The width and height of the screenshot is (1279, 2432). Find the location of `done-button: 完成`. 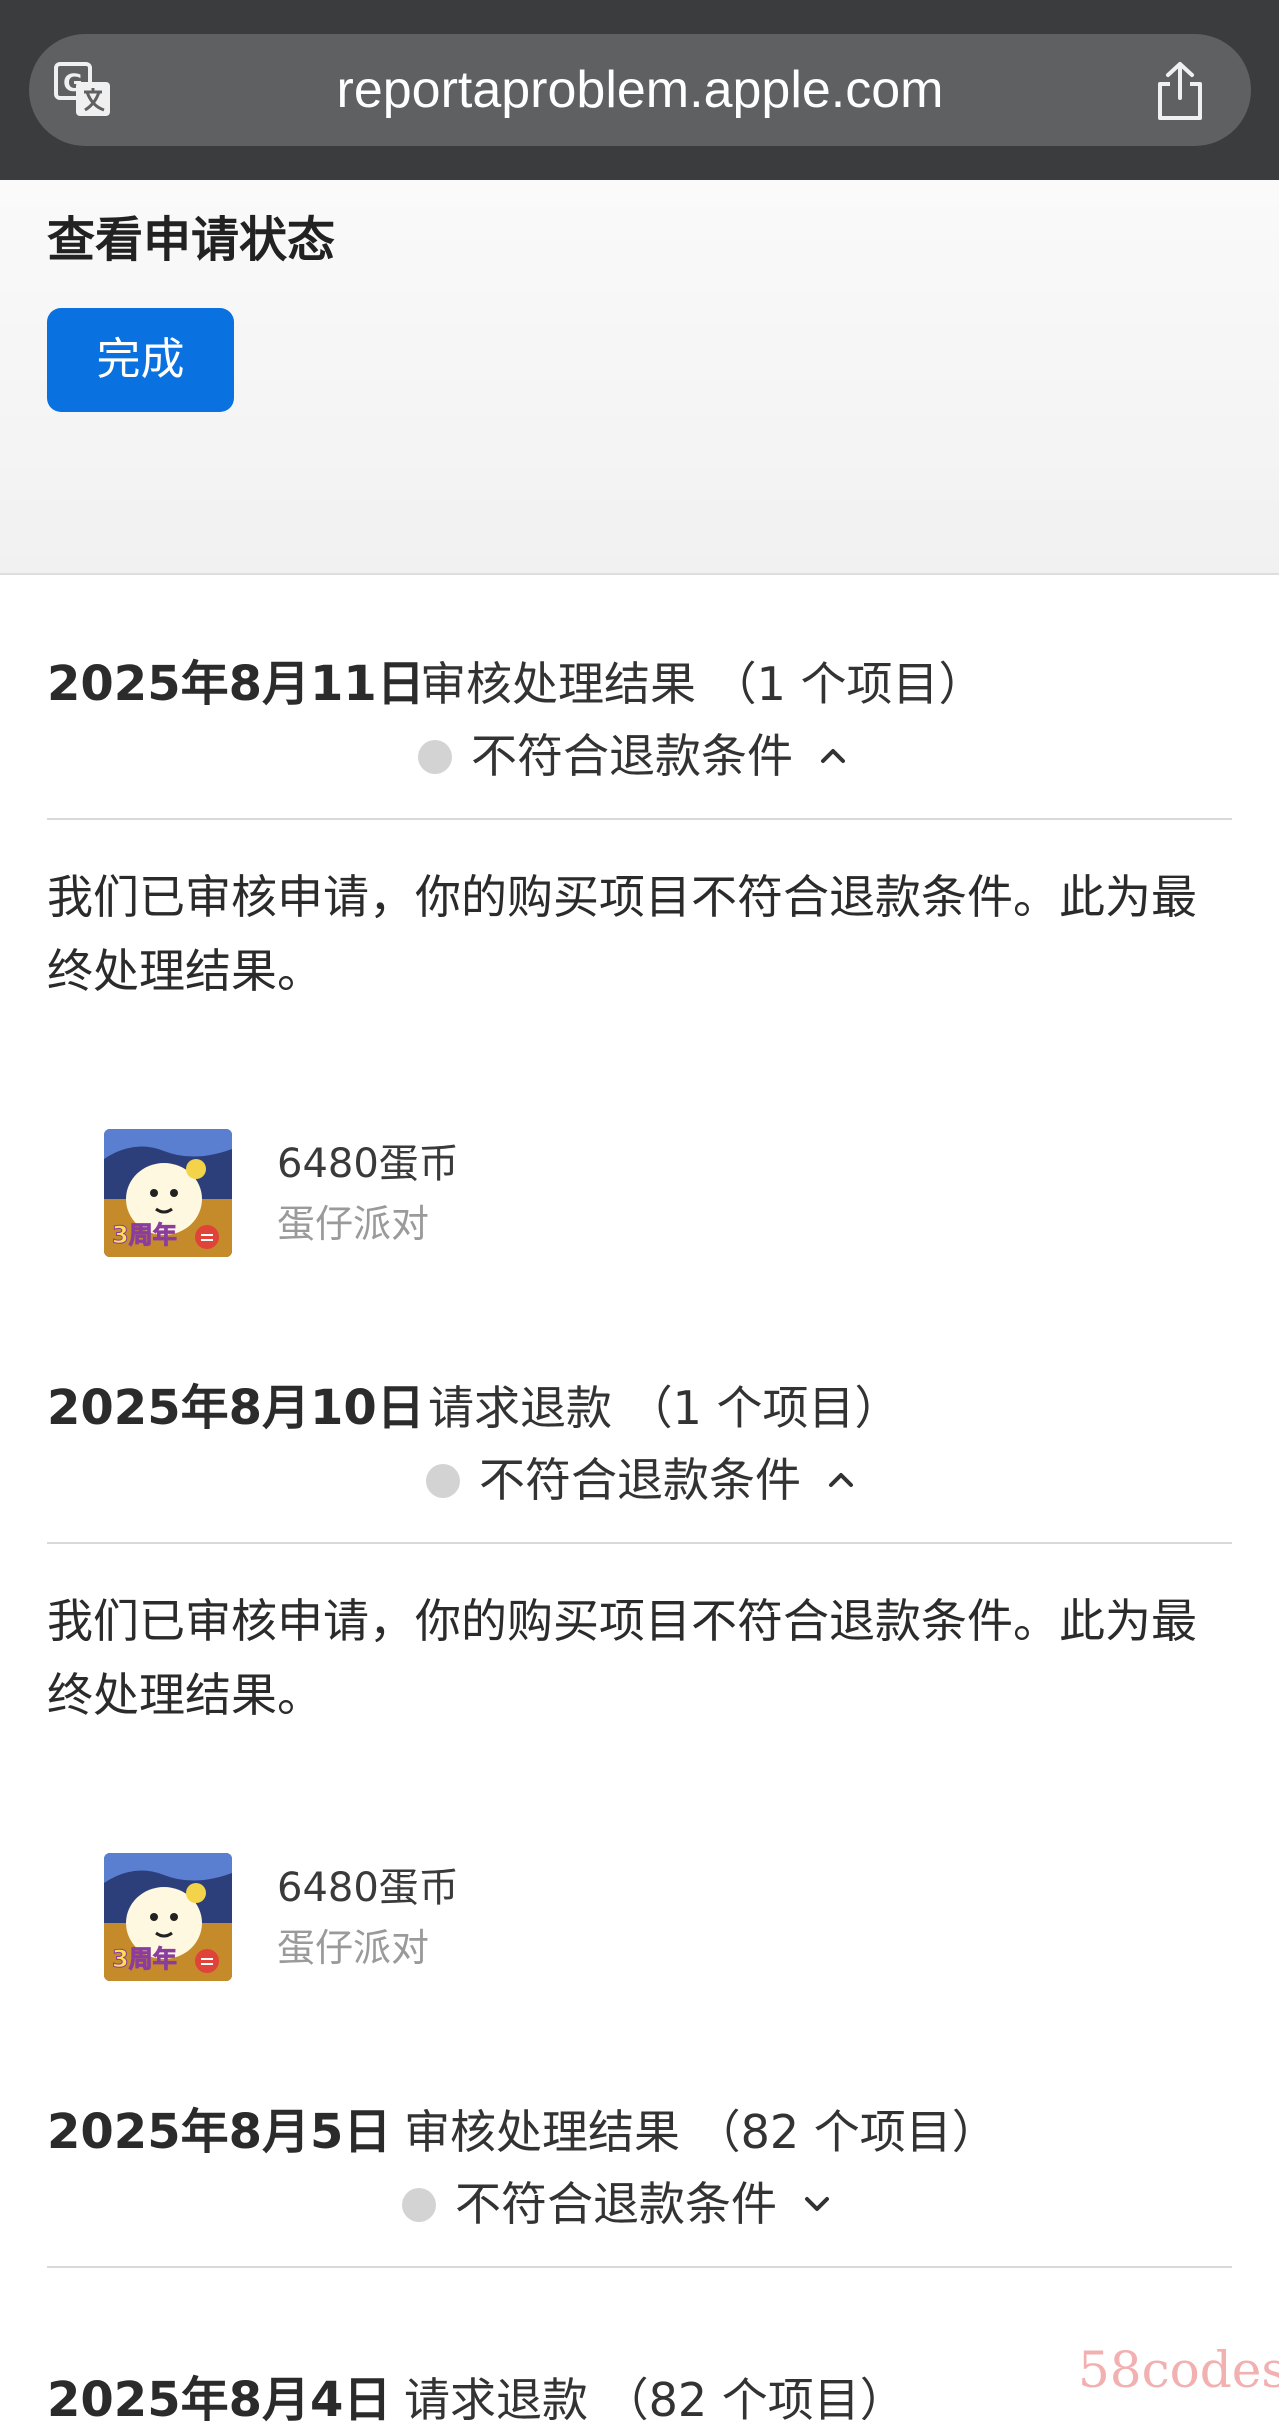

done-button: 完成 is located at coordinates (140, 360).